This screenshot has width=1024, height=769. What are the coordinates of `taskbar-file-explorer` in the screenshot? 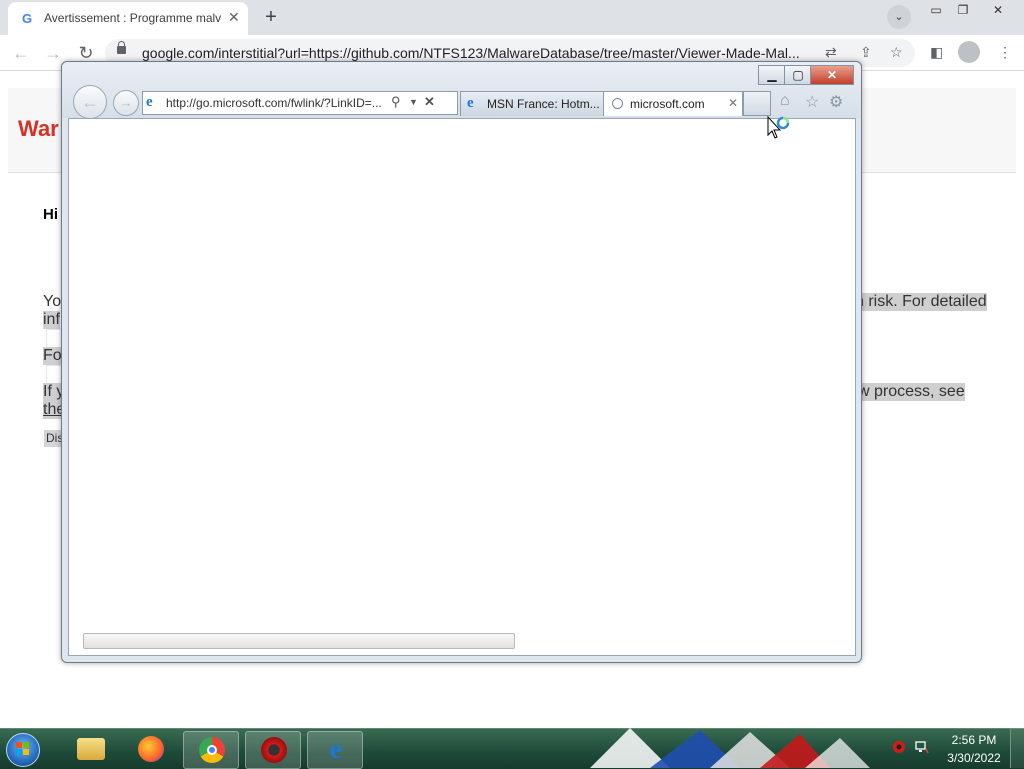 It's located at (89, 749).